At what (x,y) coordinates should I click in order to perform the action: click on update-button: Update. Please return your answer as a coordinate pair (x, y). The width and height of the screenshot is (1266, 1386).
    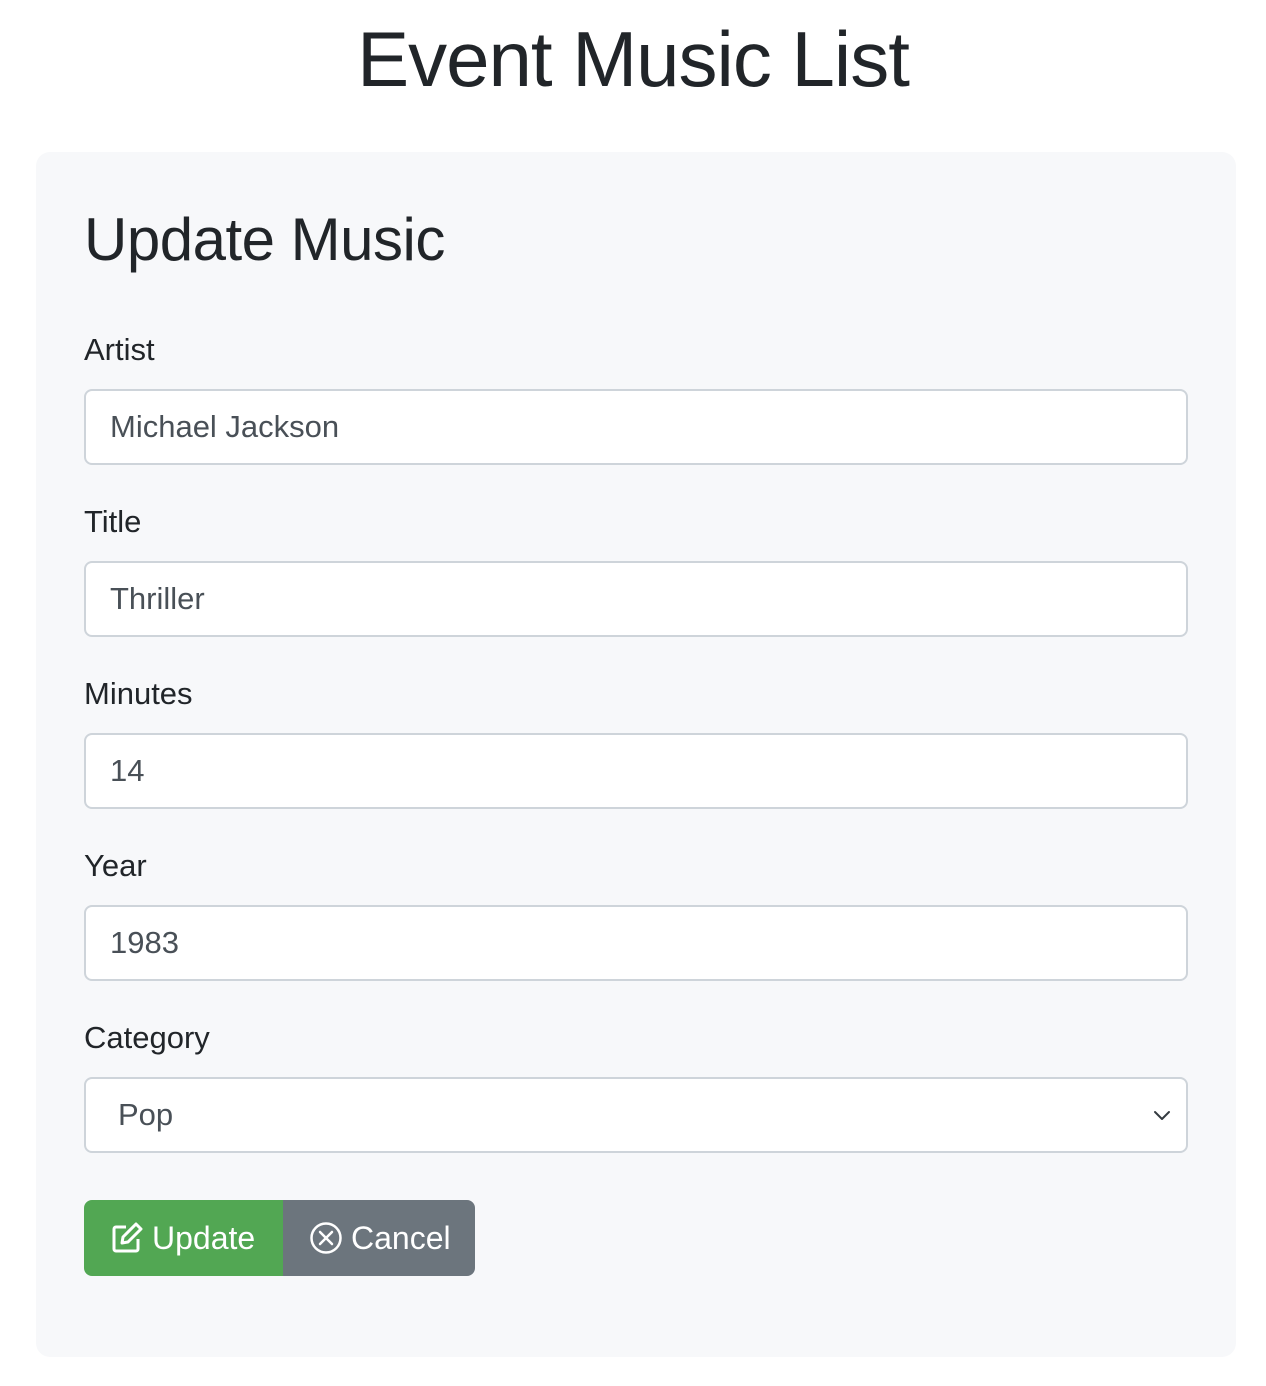
    Looking at the image, I should click on (184, 1238).